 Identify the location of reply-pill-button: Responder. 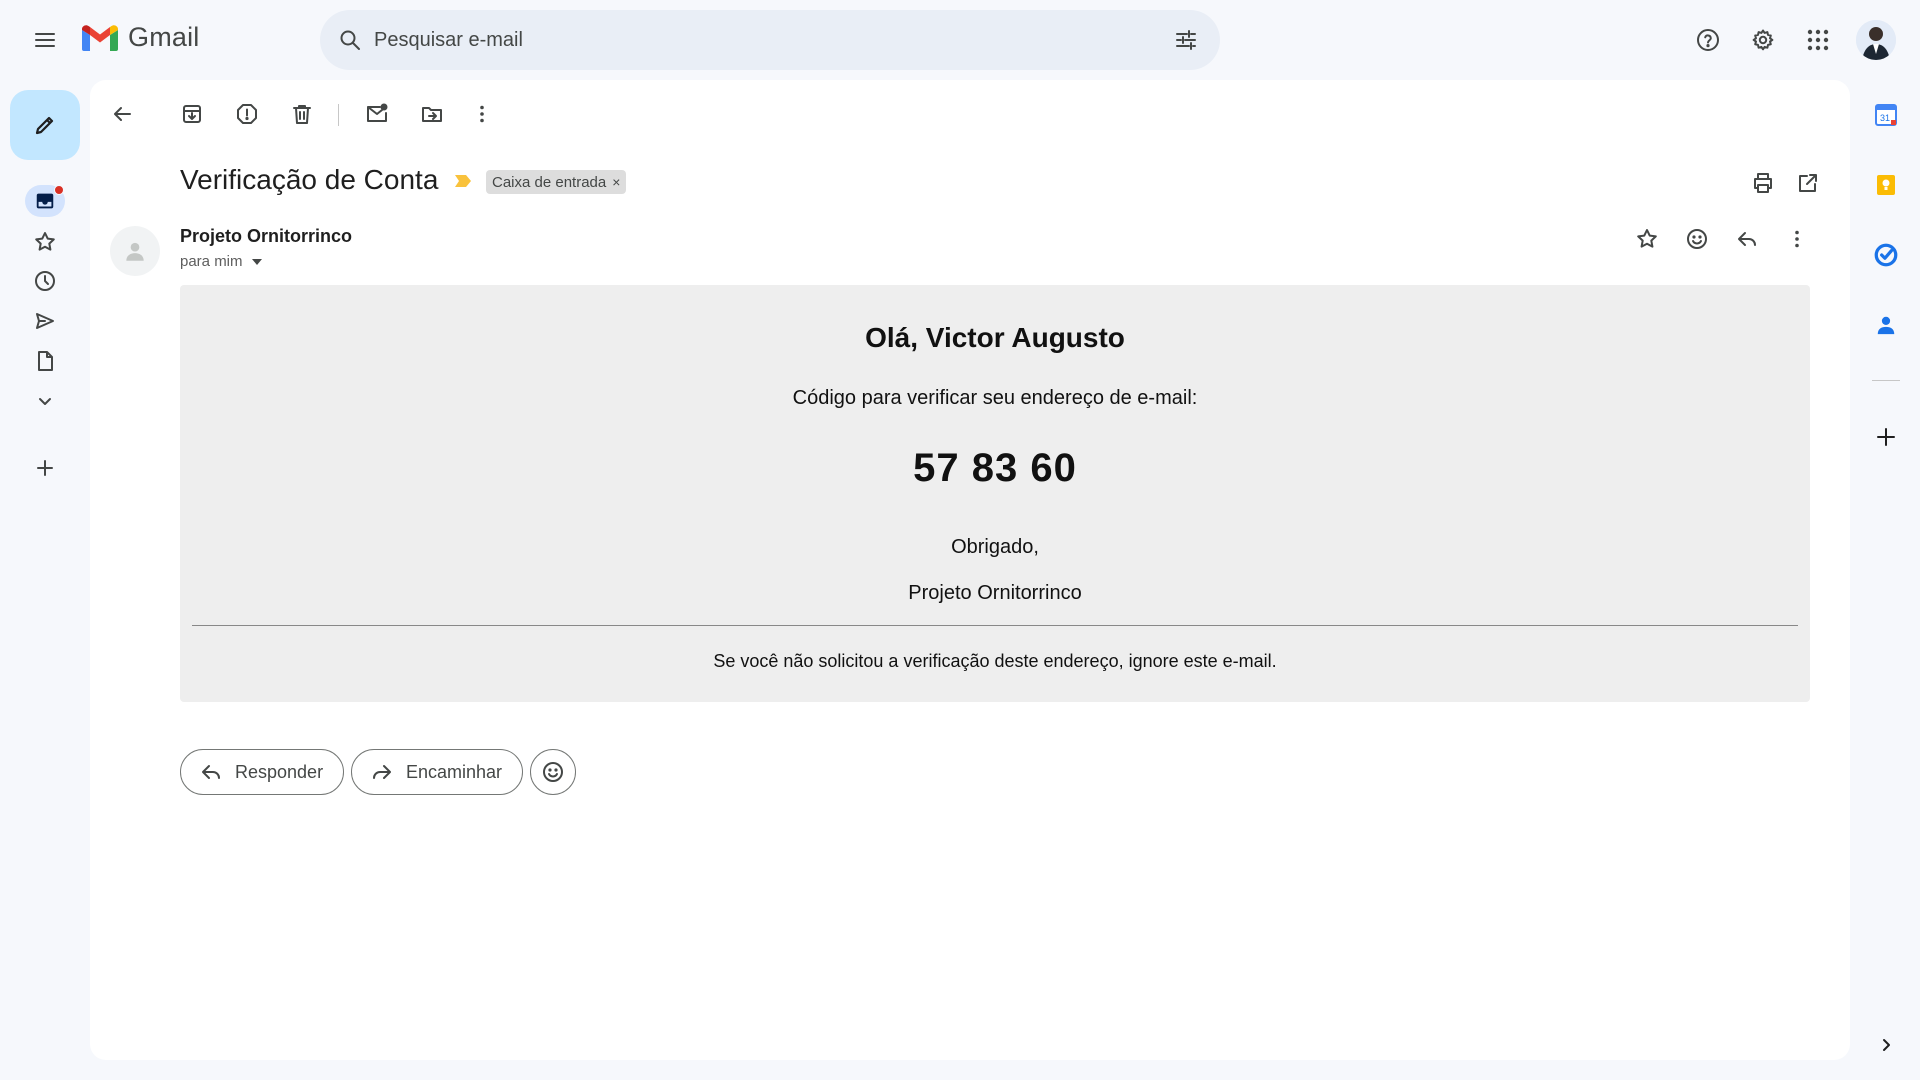
(262, 772).